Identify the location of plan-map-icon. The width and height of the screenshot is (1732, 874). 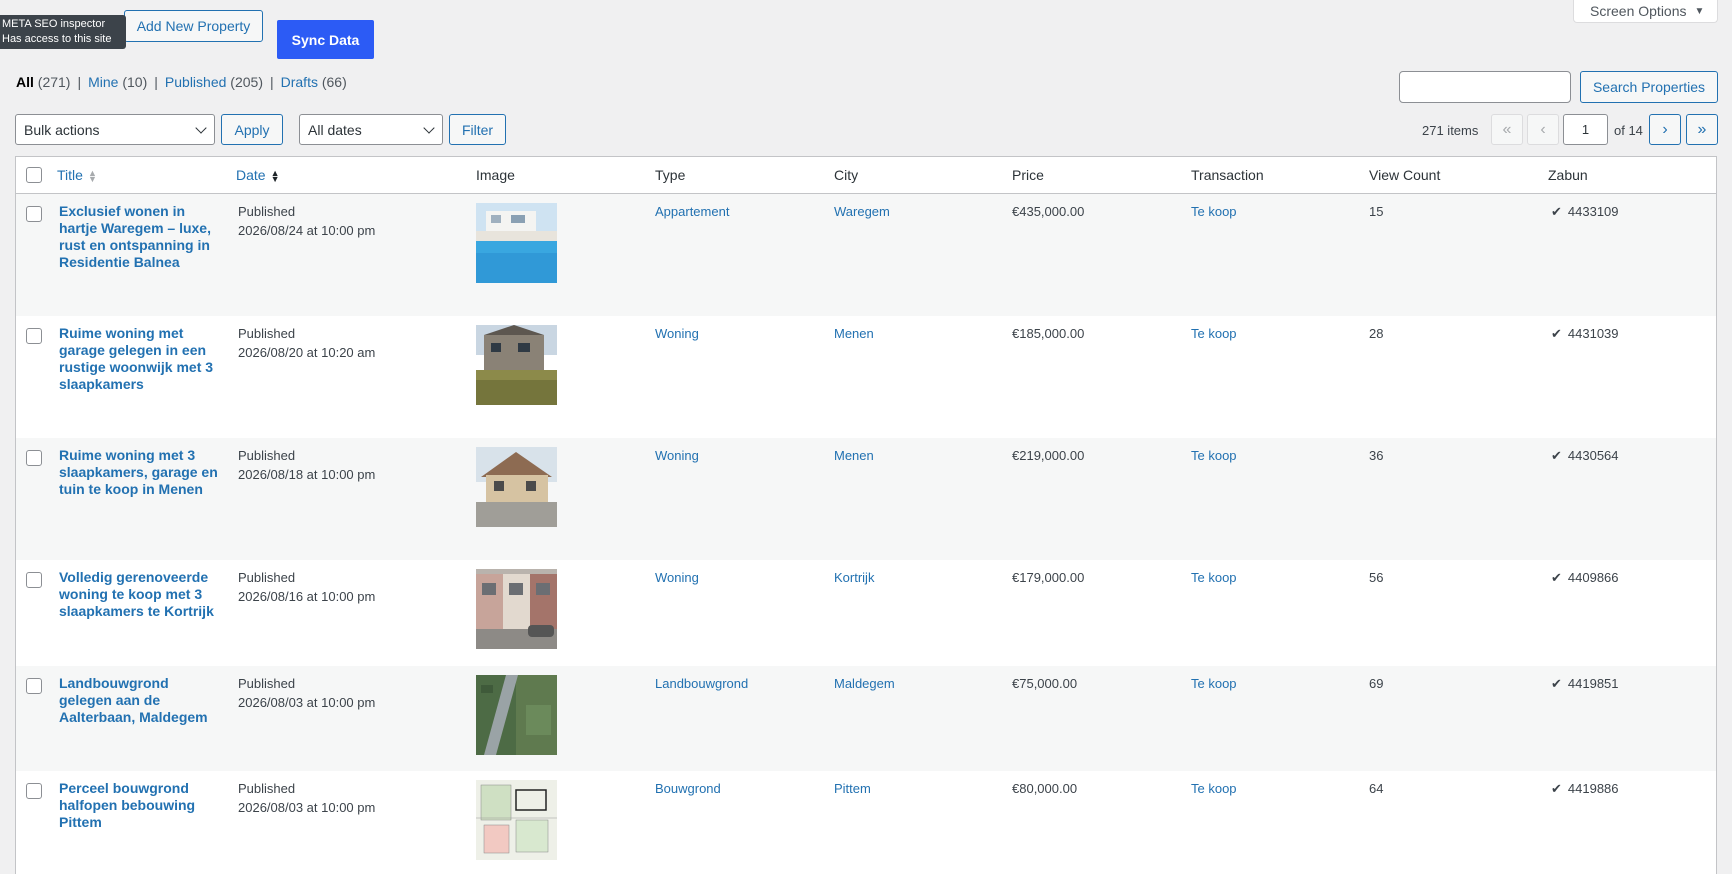
(516, 820).